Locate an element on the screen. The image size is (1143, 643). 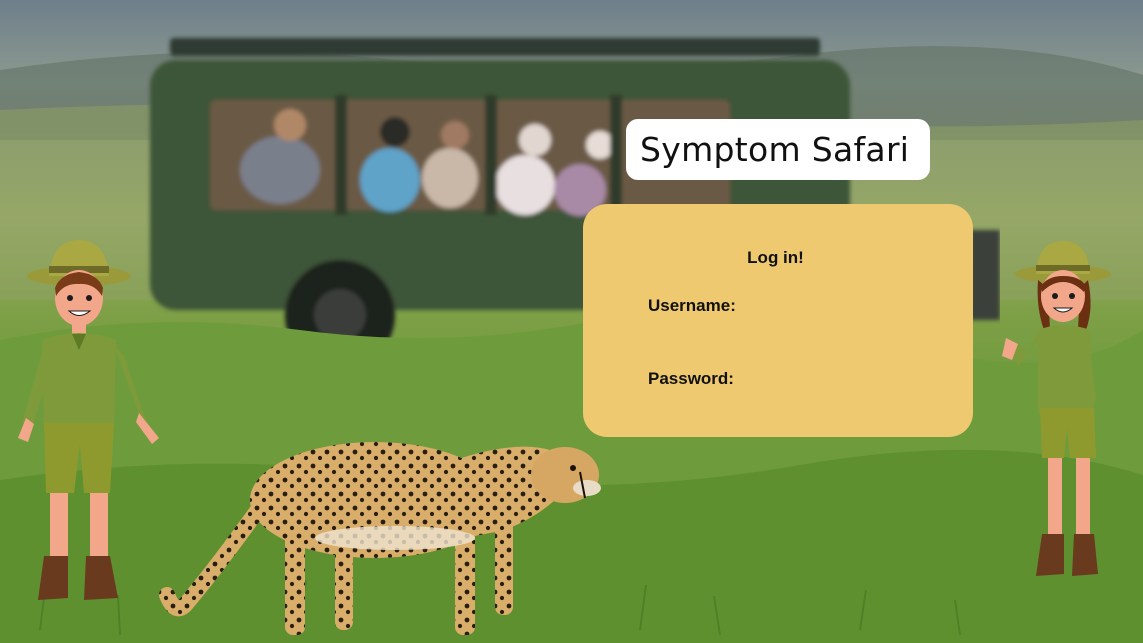
ranger-girl-illustration is located at coordinates (1056, 408).